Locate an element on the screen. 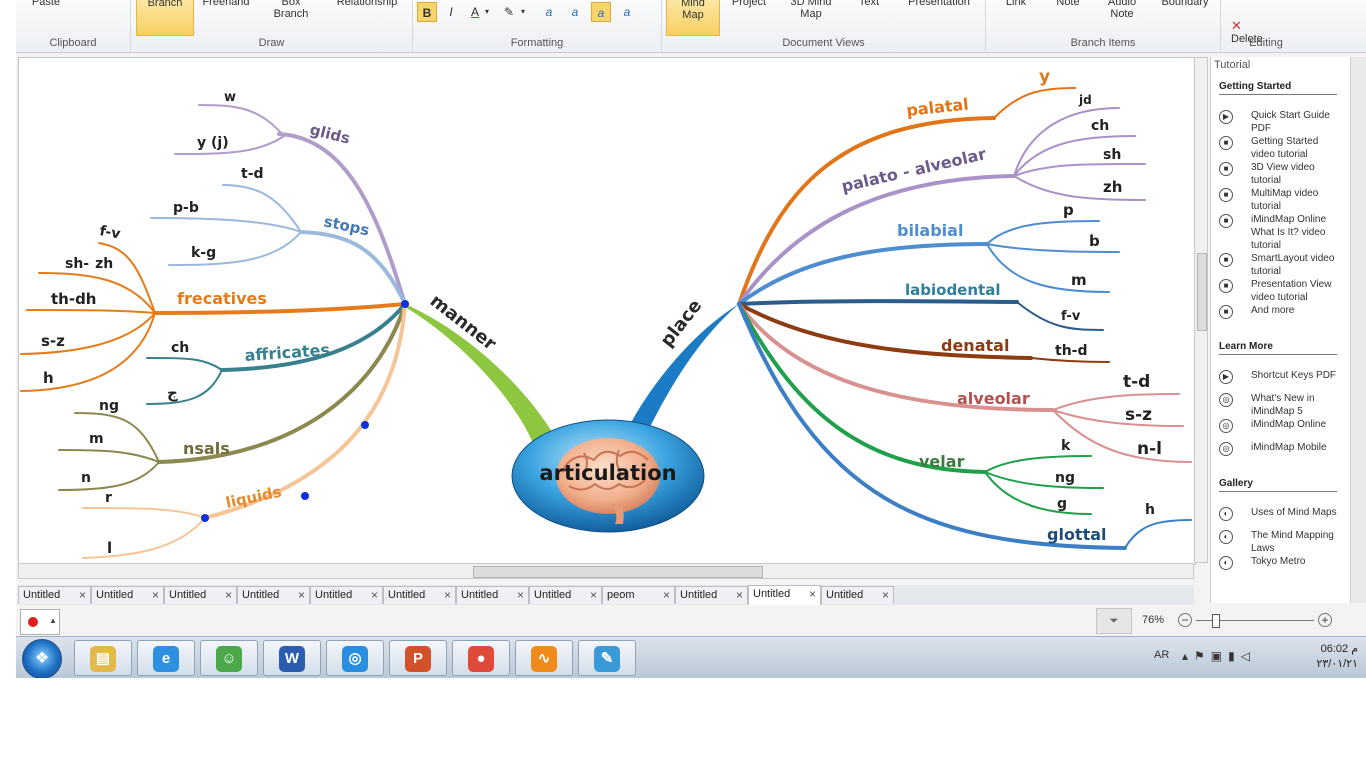 The height and width of the screenshot is (768, 1366). highlight-button: ✎ is located at coordinates (509, 12).